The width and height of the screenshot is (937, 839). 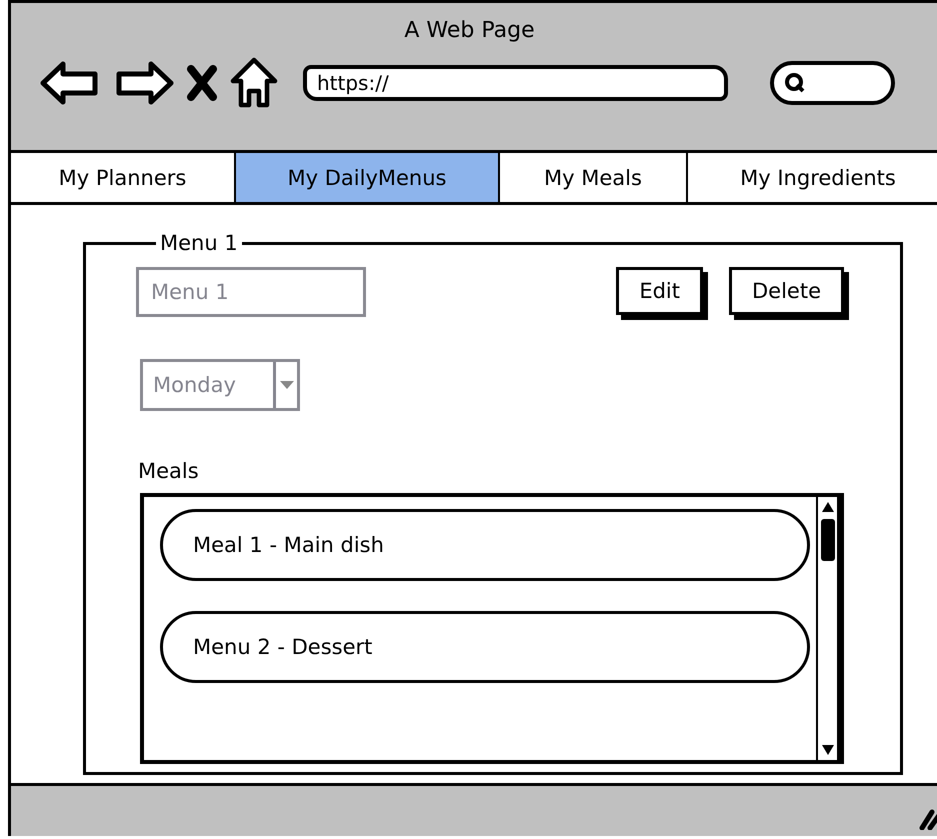 I want to click on address-field: https://, so click(x=515, y=83).